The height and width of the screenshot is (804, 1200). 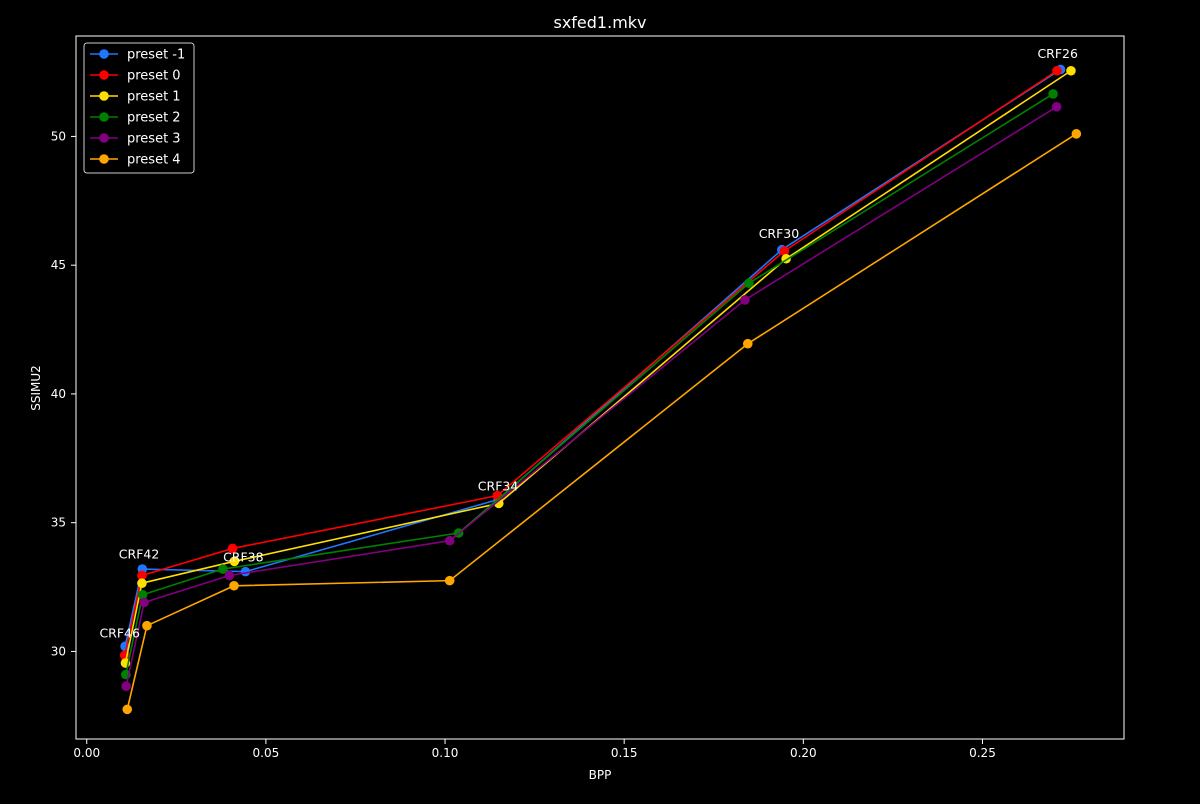 What do you see at coordinates (154, 97) in the screenshot?
I see `legend-label: preset 1` at bounding box center [154, 97].